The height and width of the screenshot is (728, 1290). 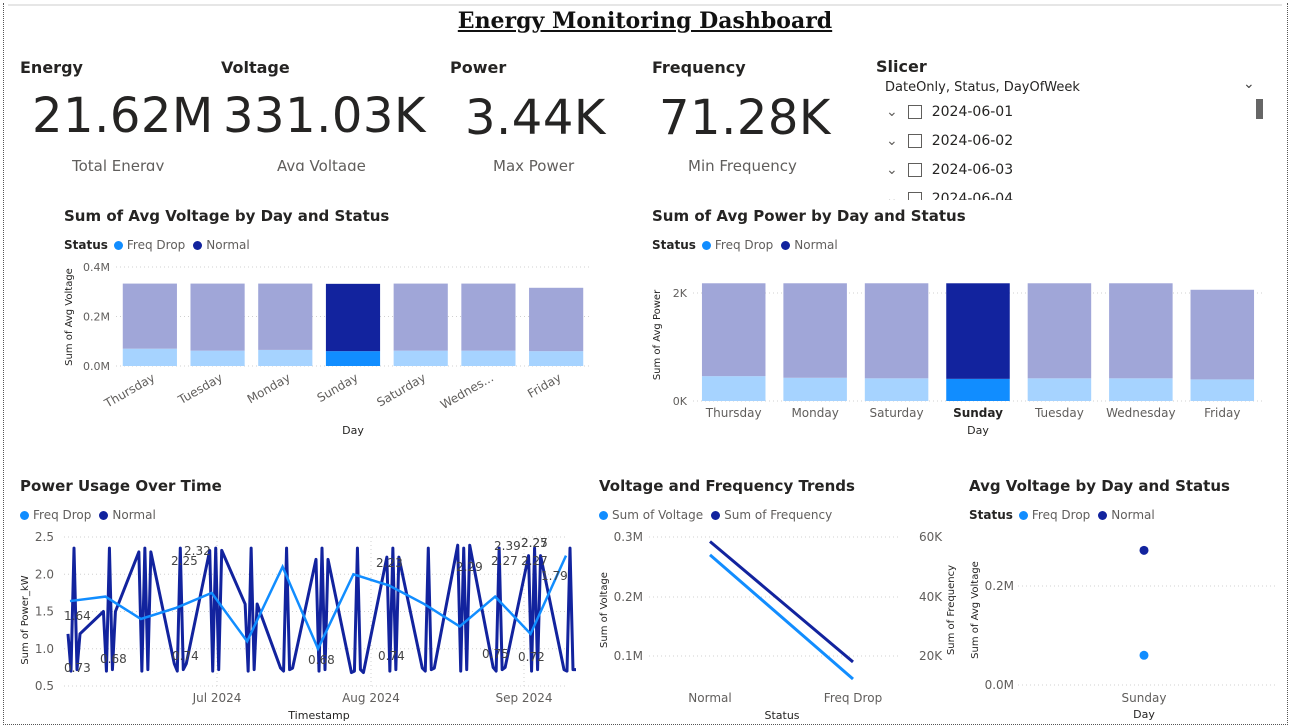 I want to click on series-line-frequency, so click(x=781, y=602).